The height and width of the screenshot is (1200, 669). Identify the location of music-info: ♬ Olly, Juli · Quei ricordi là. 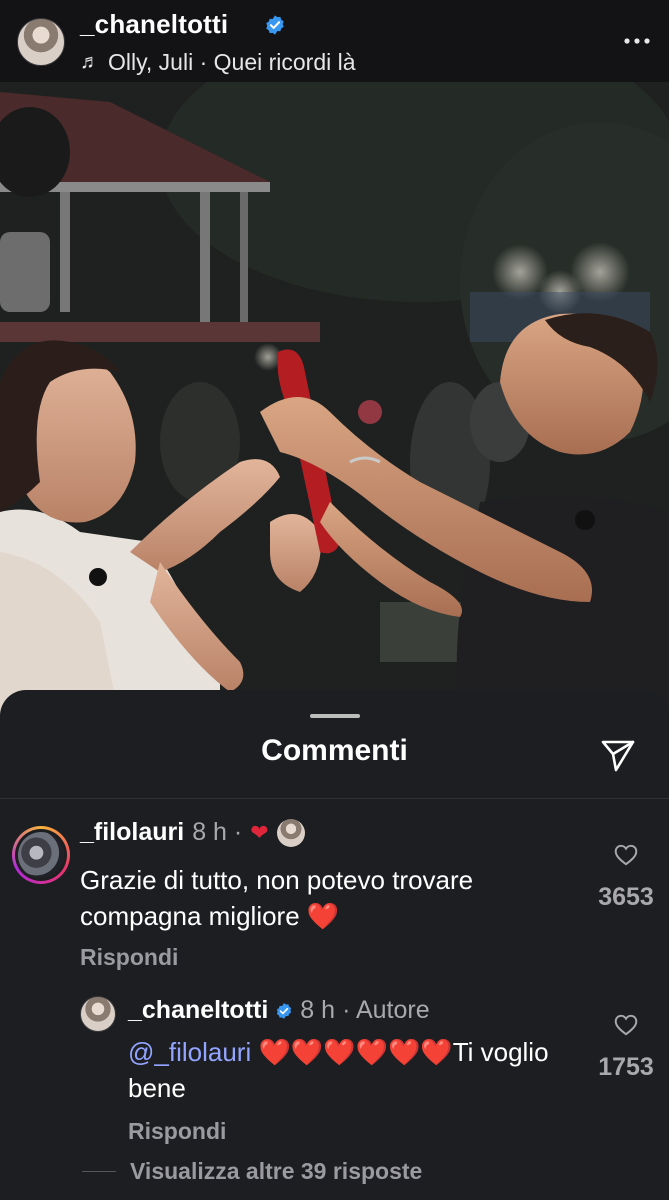
(218, 62).